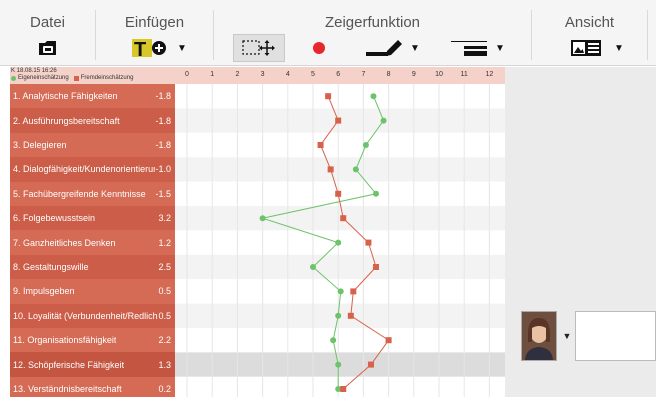 The height and width of the screenshot is (397, 656). I want to click on x-tick-label: 12, so click(489, 74).